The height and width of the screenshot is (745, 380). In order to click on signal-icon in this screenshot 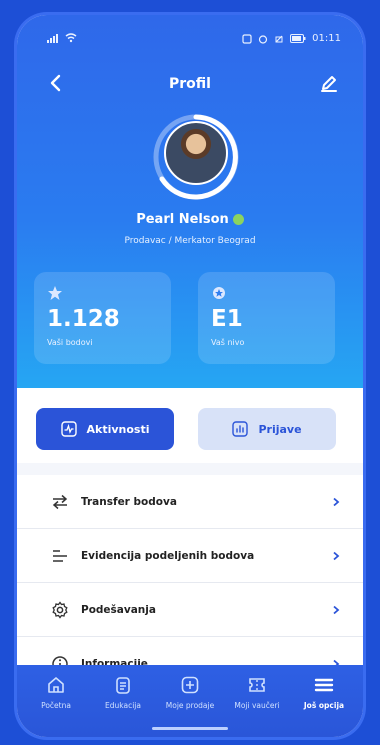, I will do `click(52, 38)`.